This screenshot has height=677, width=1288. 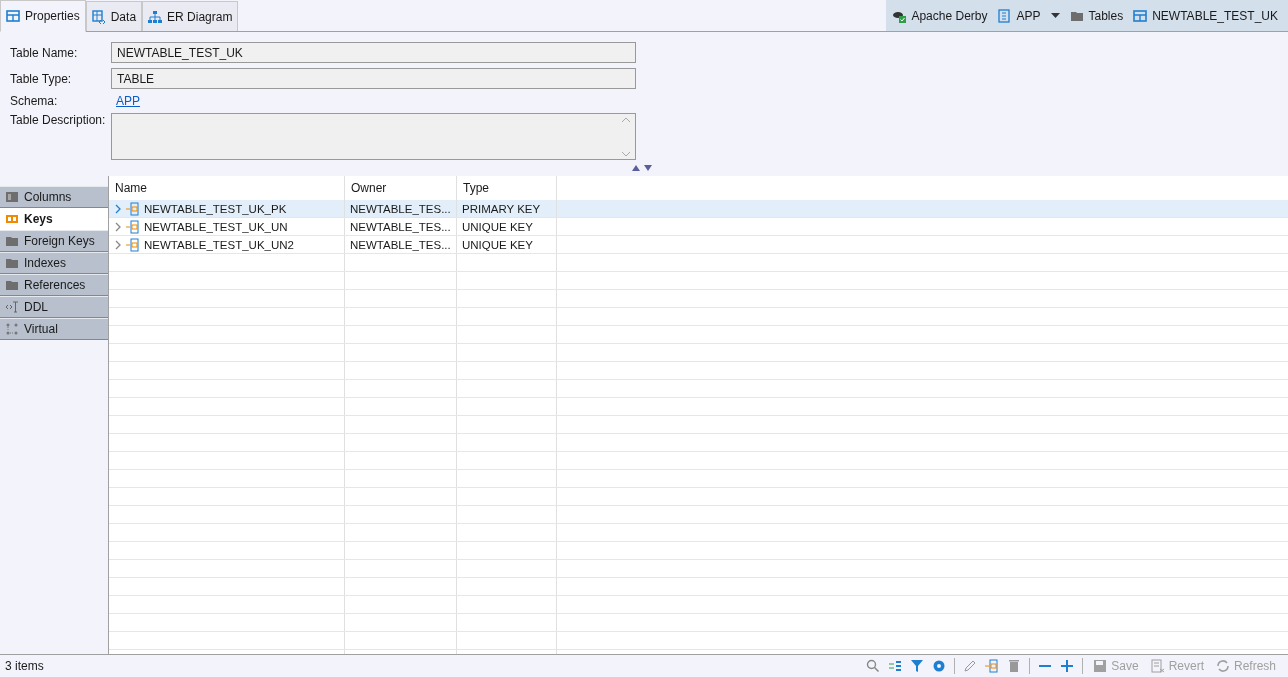 I want to click on scroll-arrows-icon, so click(x=626, y=137).